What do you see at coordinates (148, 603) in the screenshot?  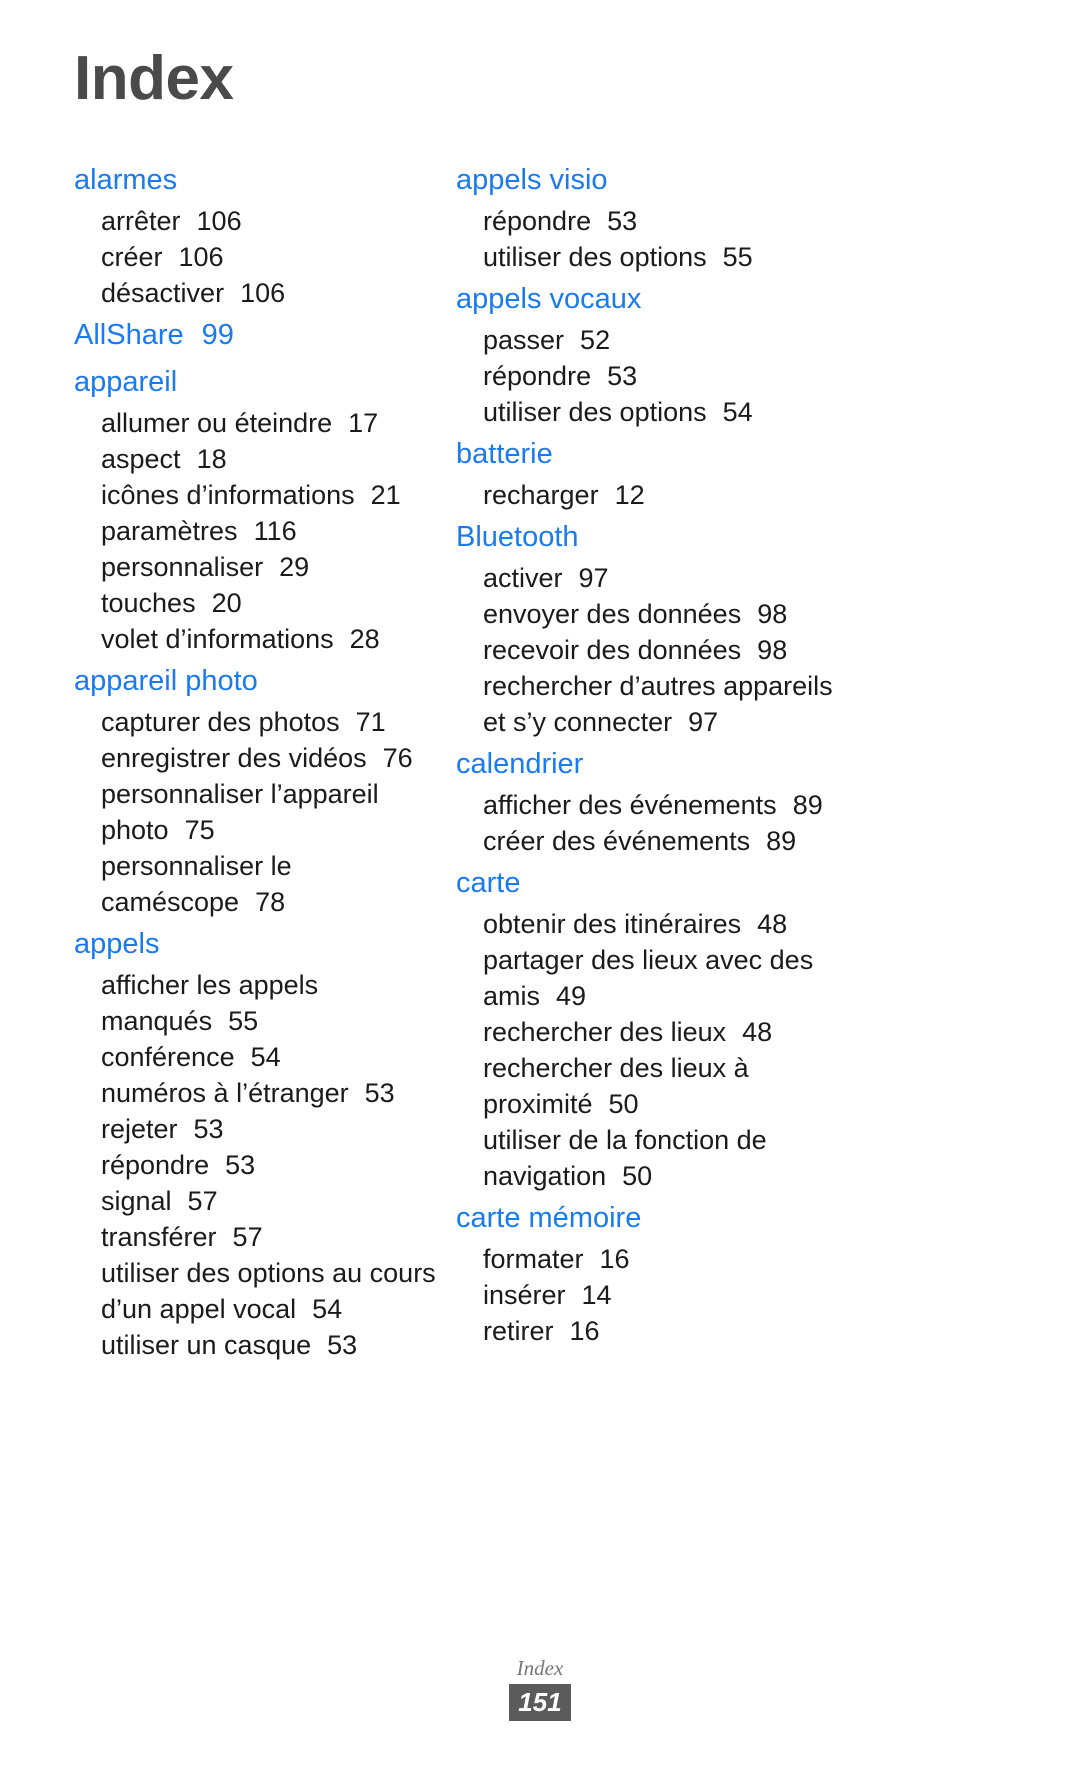 I see `index-subentry-label: touches` at bounding box center [148, 603].